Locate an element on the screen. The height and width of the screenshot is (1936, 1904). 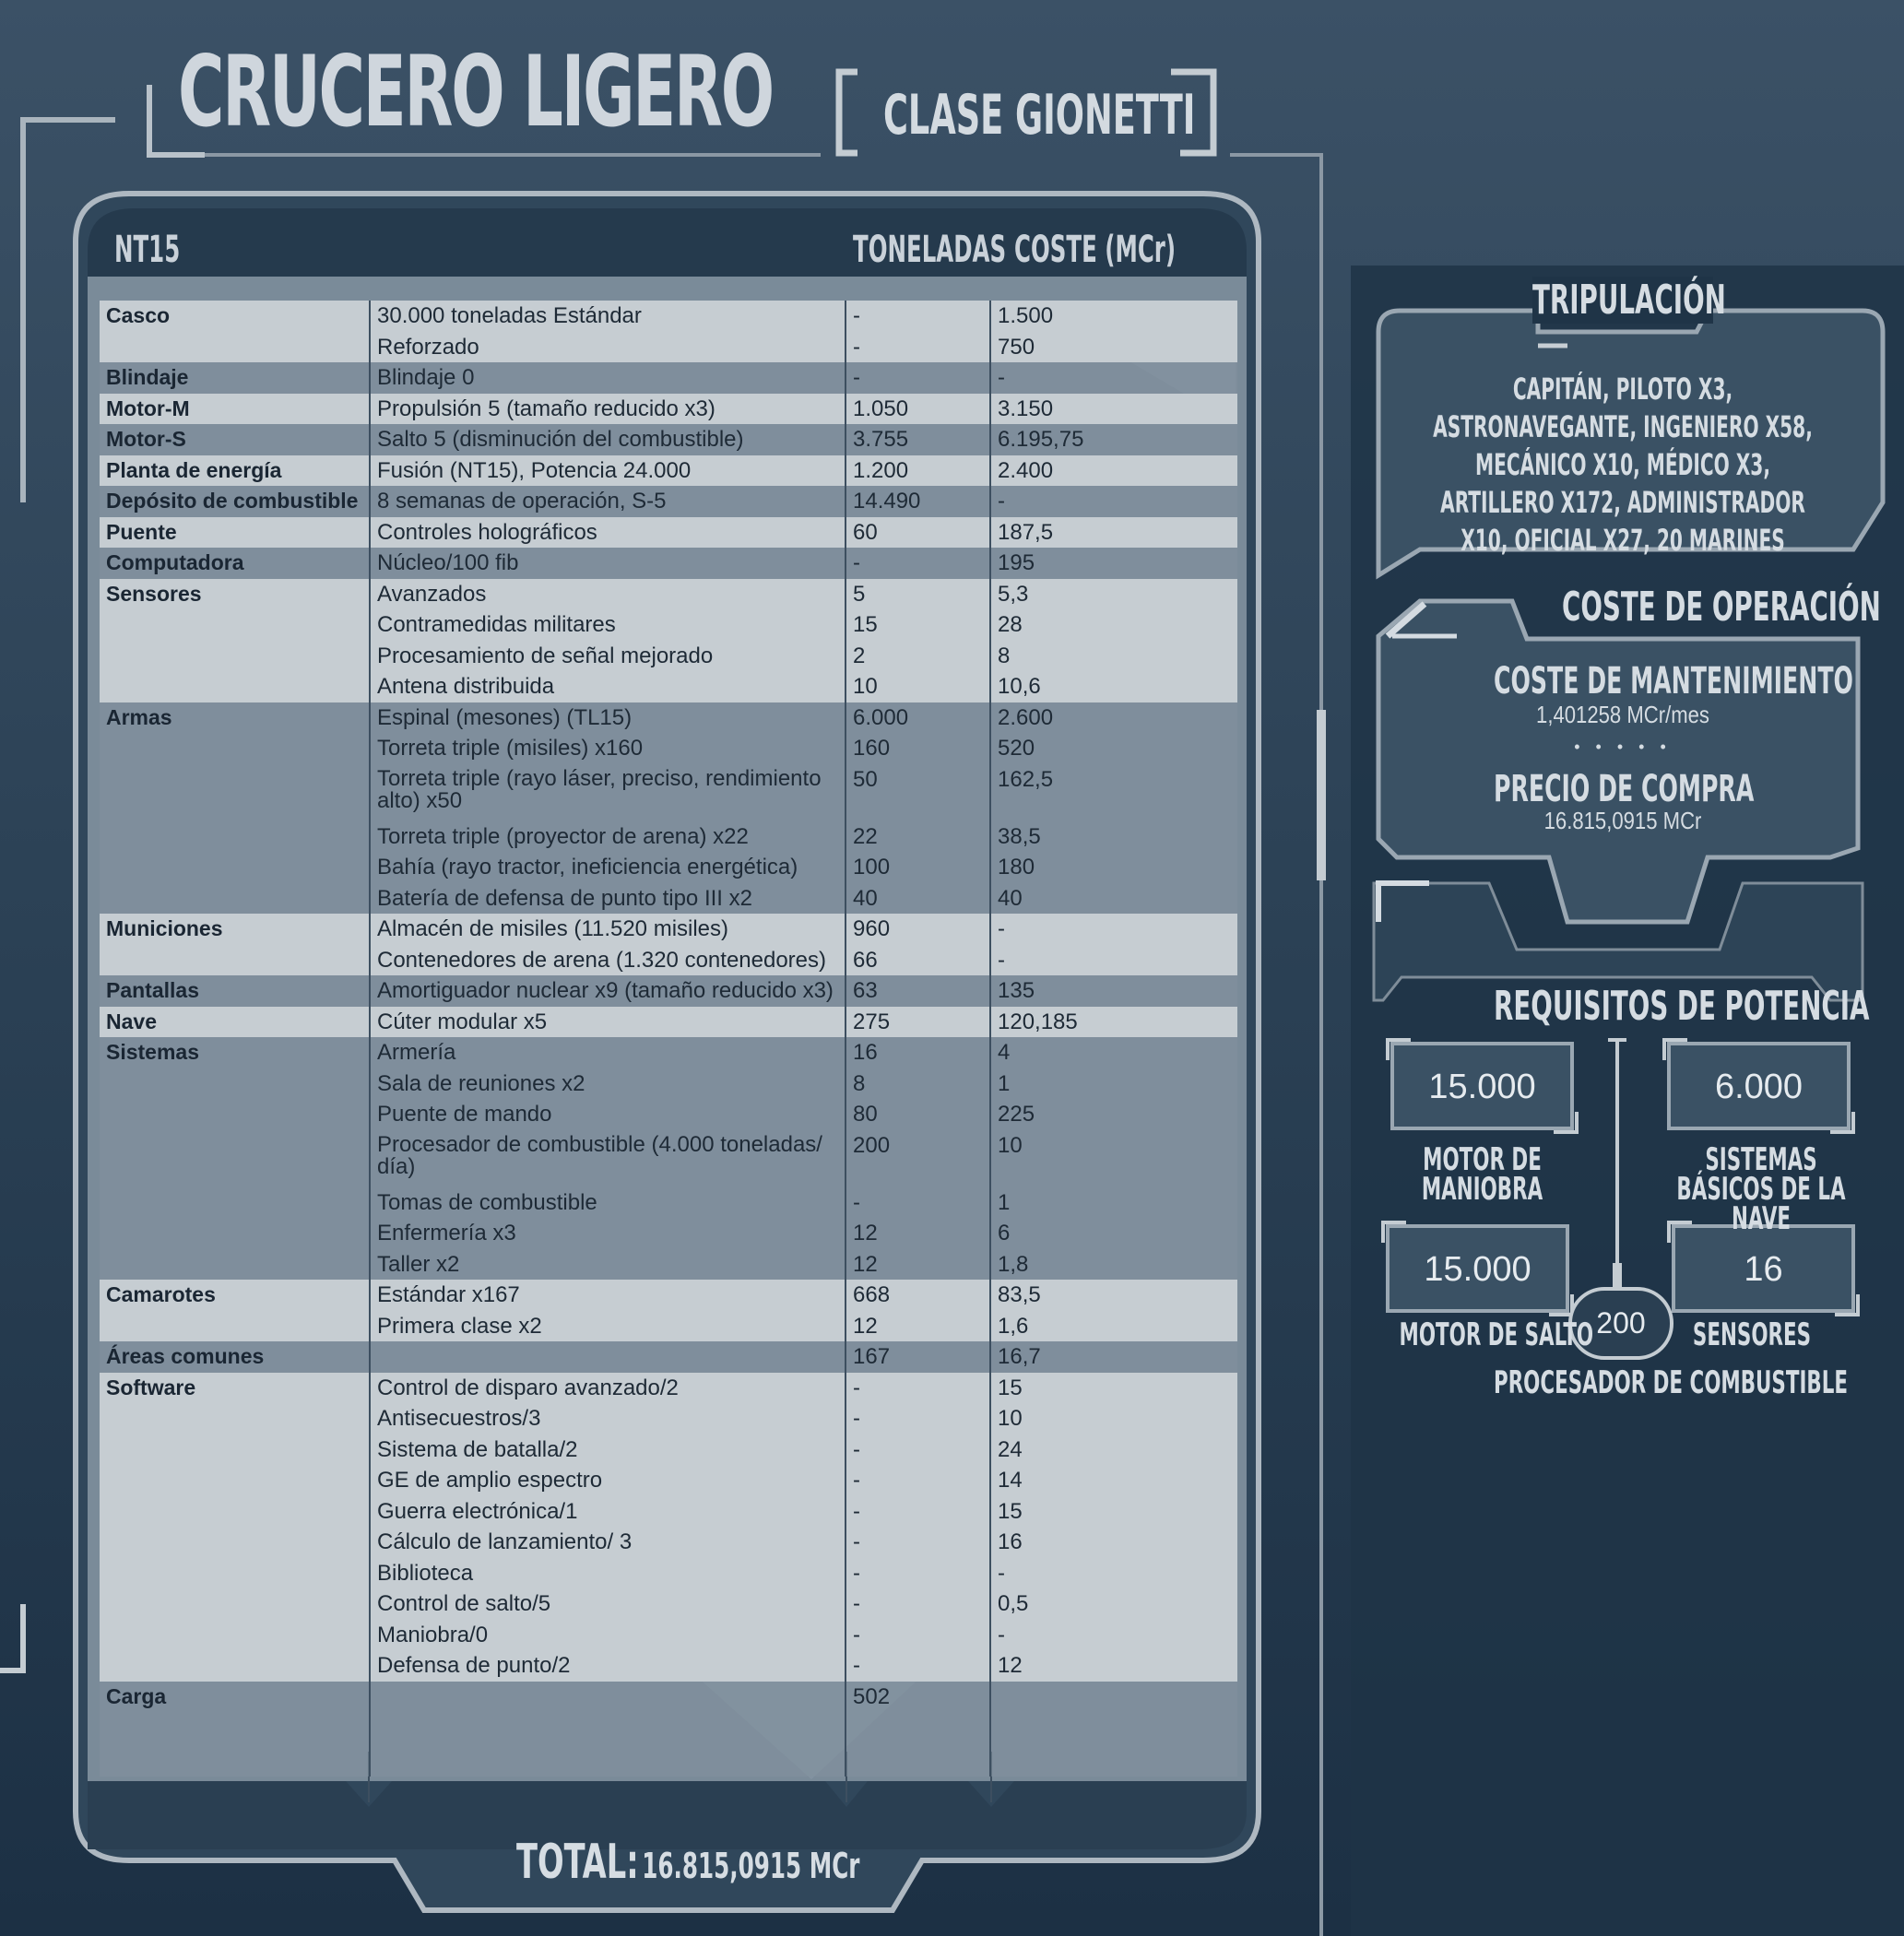
row-tons: 22 is located at coordinates (917, 836).